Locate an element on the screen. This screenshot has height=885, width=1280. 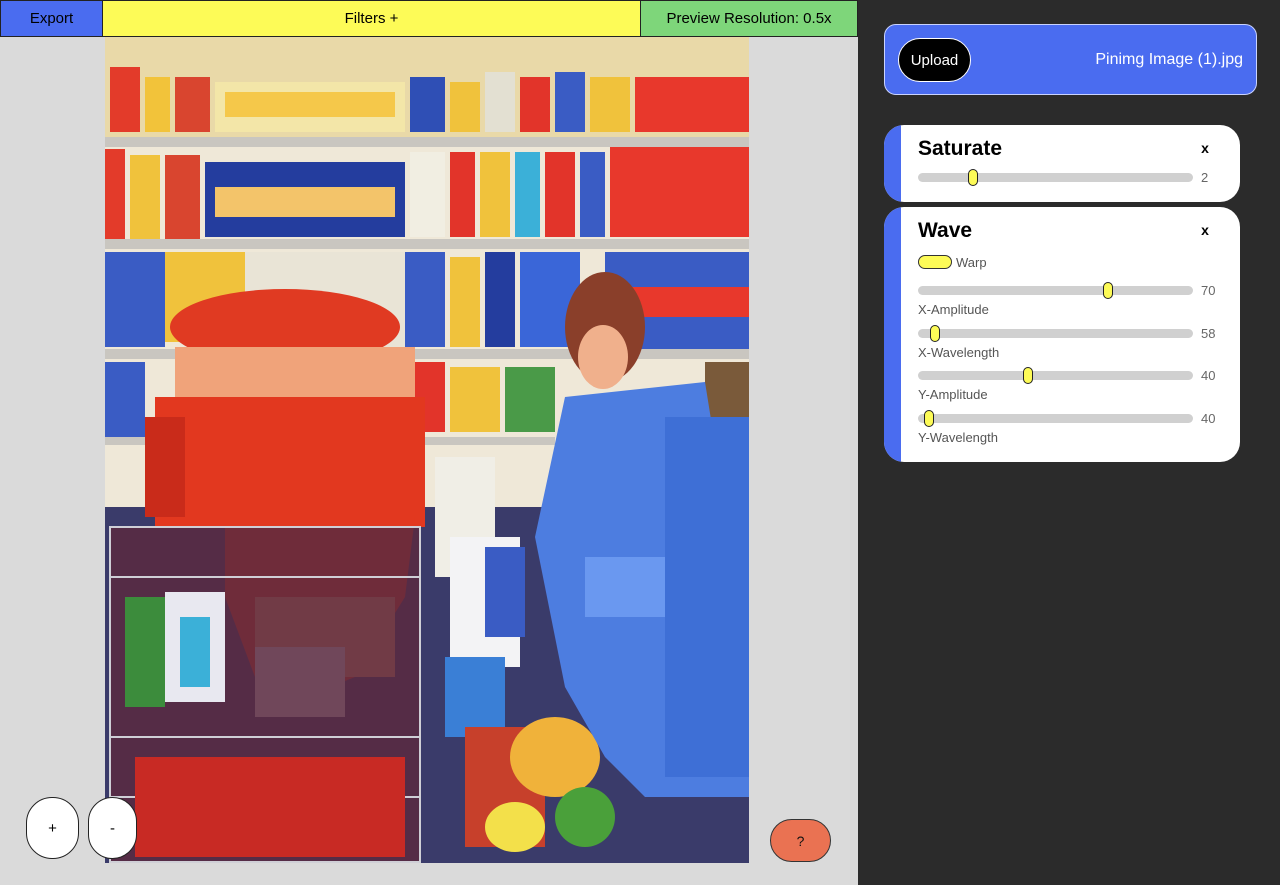
x-amplitude-label: X-Amplitude is located at coordinates (953, 309).